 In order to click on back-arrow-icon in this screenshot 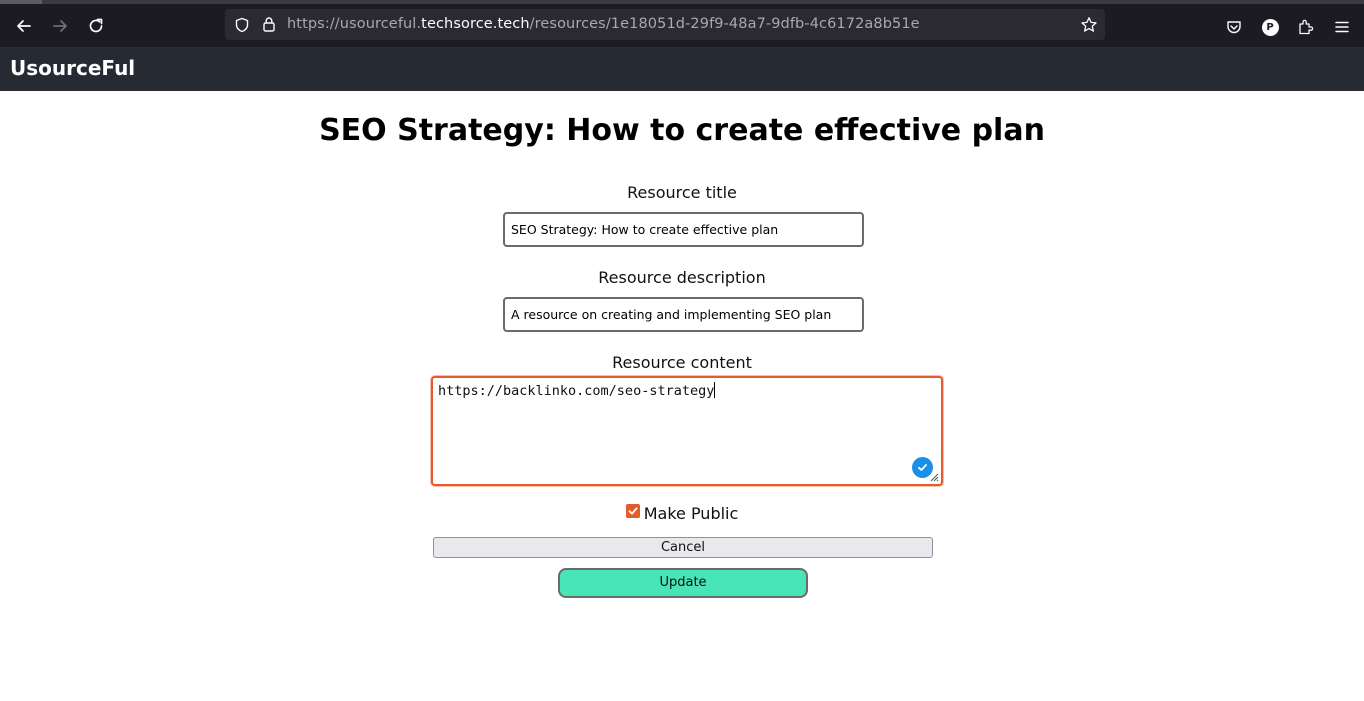, I will do `click(24, 26)`.